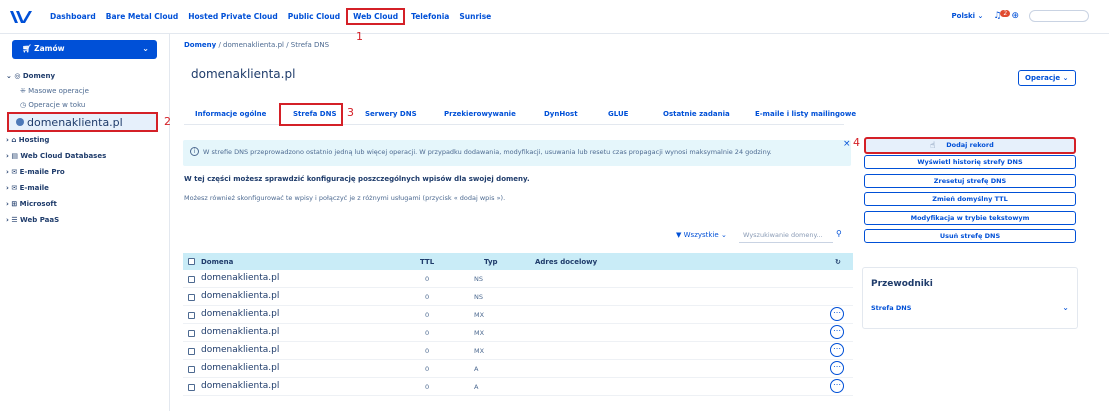 The width and height of the screenshot is (1109, 411). What do you see at coordinates (84, 49) in the screenshot?
I see `order-button: 🛒︎ Zamów ⌄` at bounding box center [84, 49].